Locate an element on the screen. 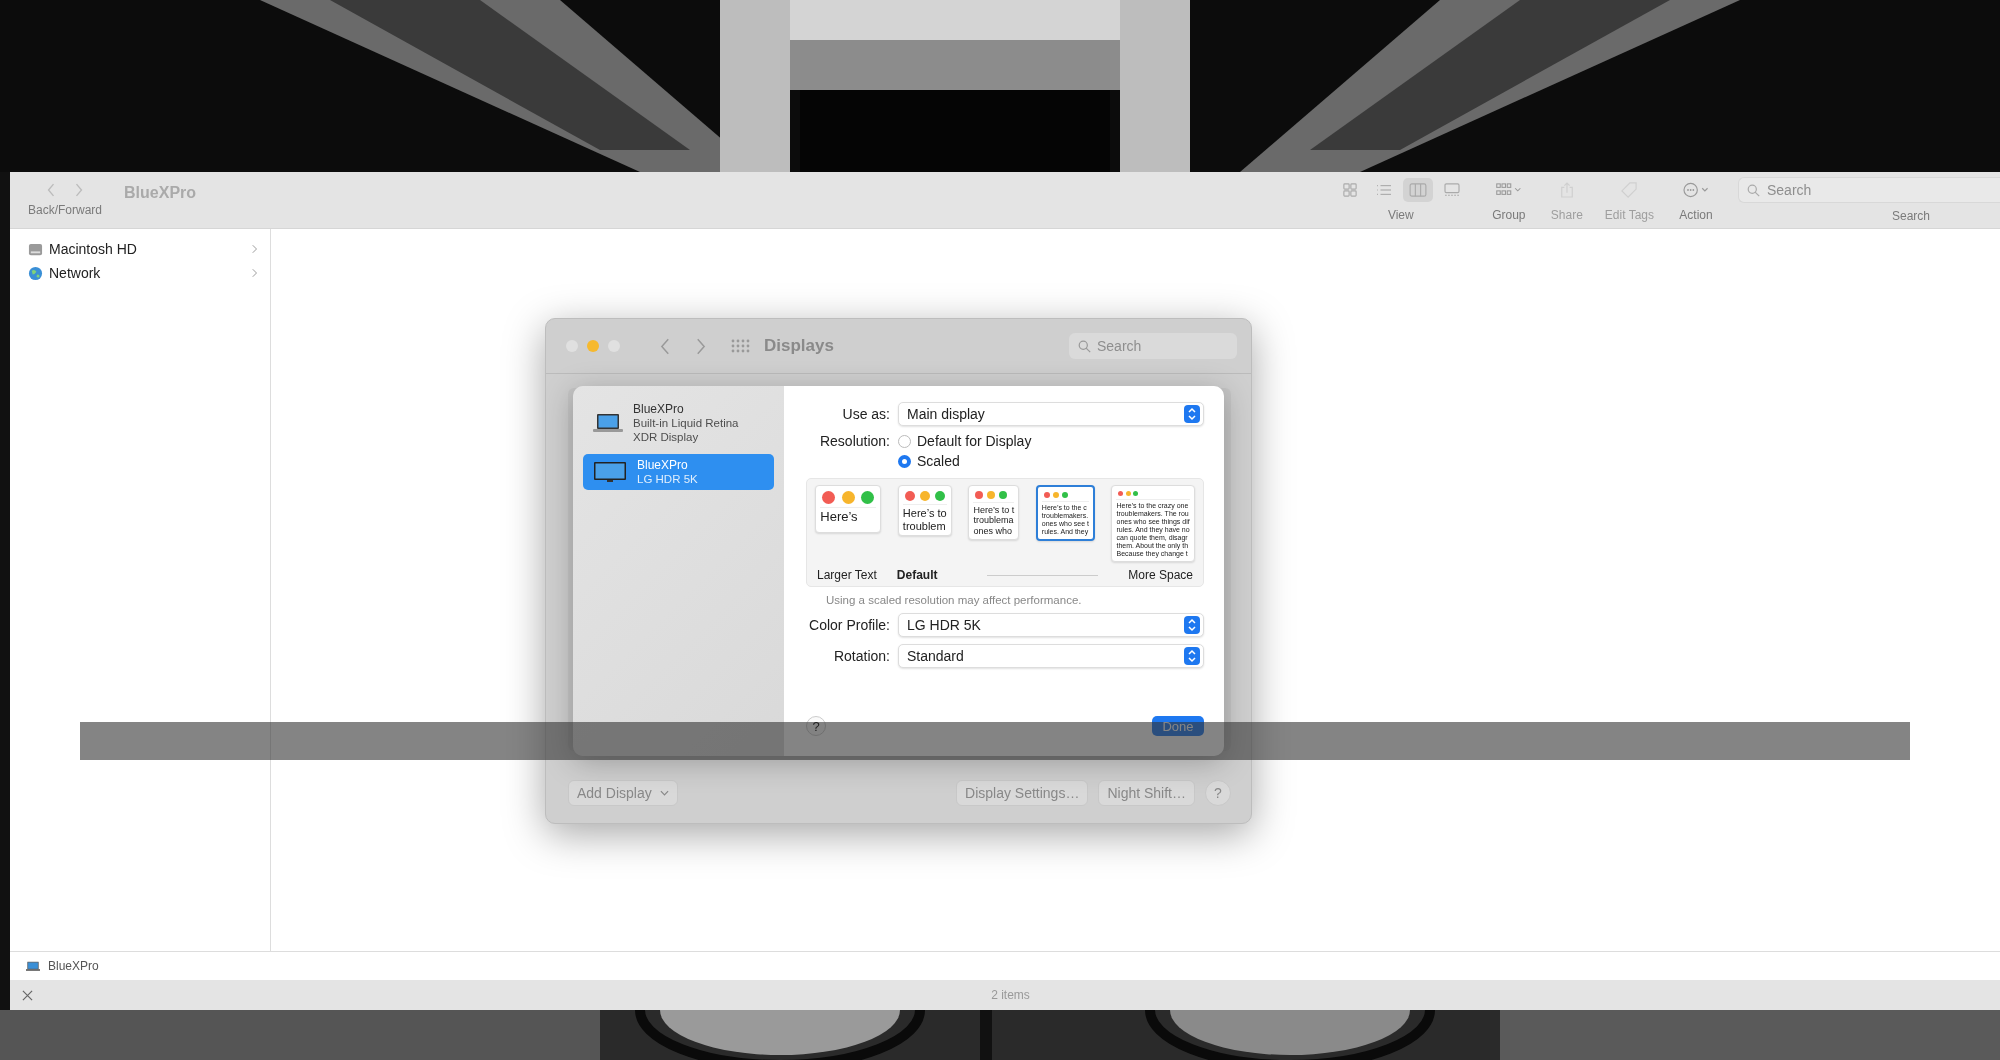 The image size is (2000, 1060). path-item: BlueXPro is located at coordinates (73, 966).